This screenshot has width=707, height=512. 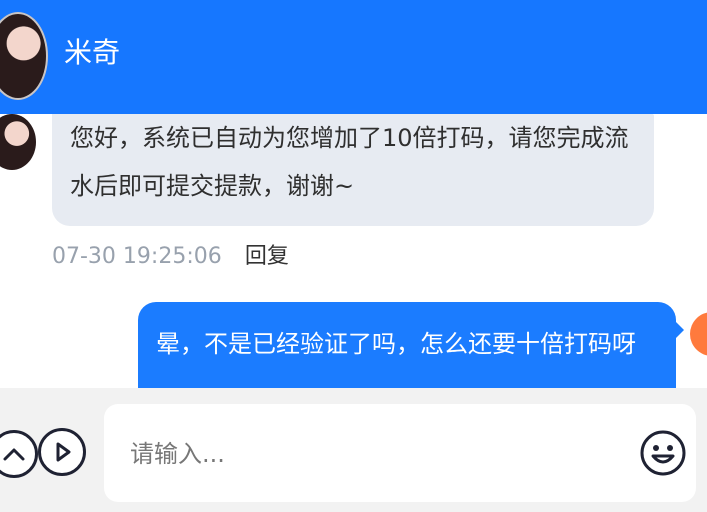 What do you see at coordinates (698, 334) in the screenshot?
I see `self-avatar` at bounding box center [698, 334].